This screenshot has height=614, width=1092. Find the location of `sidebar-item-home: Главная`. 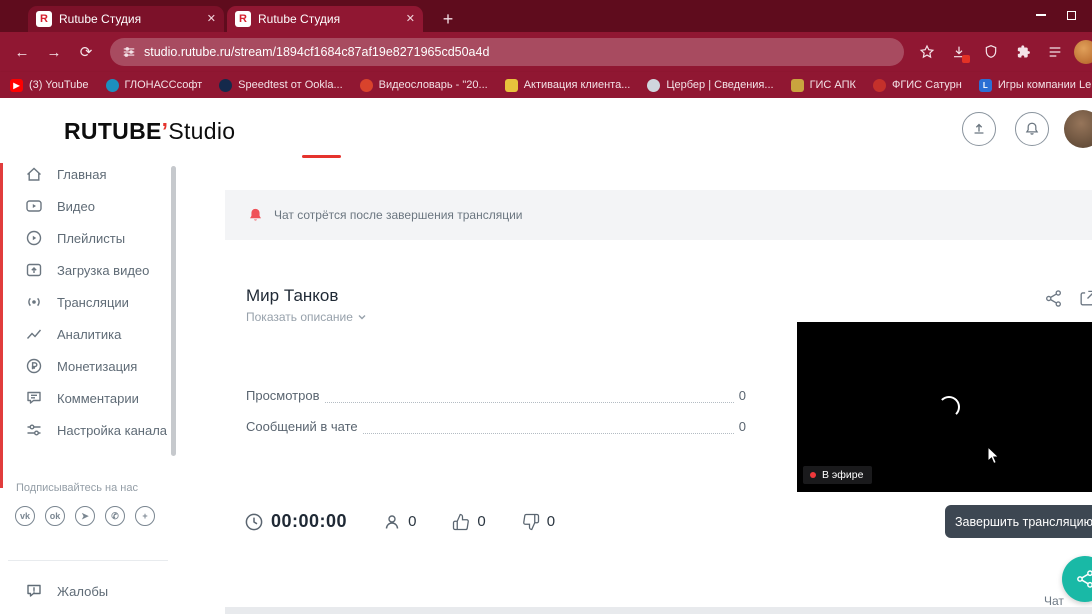

sidebar-item-home: Главная is located at coordinates (88, 174).